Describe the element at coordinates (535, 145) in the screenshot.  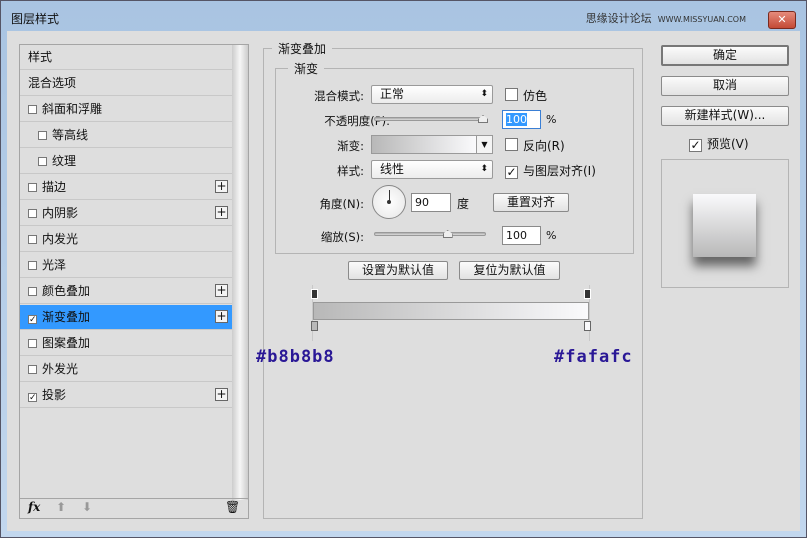
I see `reverse-checkbox: 反向(R)` at that location.